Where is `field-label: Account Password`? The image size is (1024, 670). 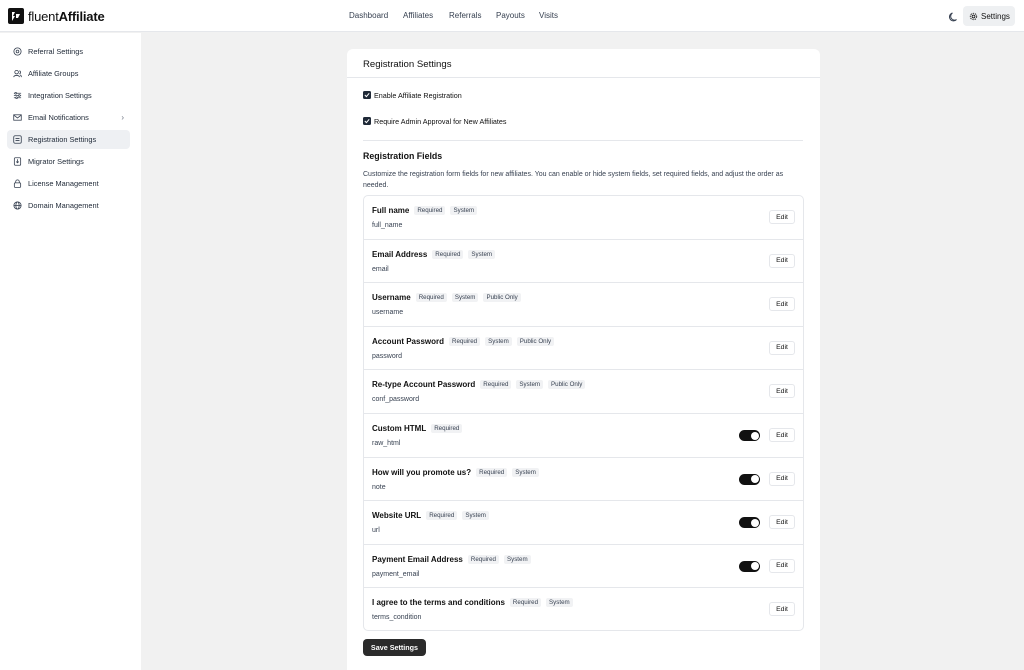
field-label: Account Password is located at coordinates (408, 341).